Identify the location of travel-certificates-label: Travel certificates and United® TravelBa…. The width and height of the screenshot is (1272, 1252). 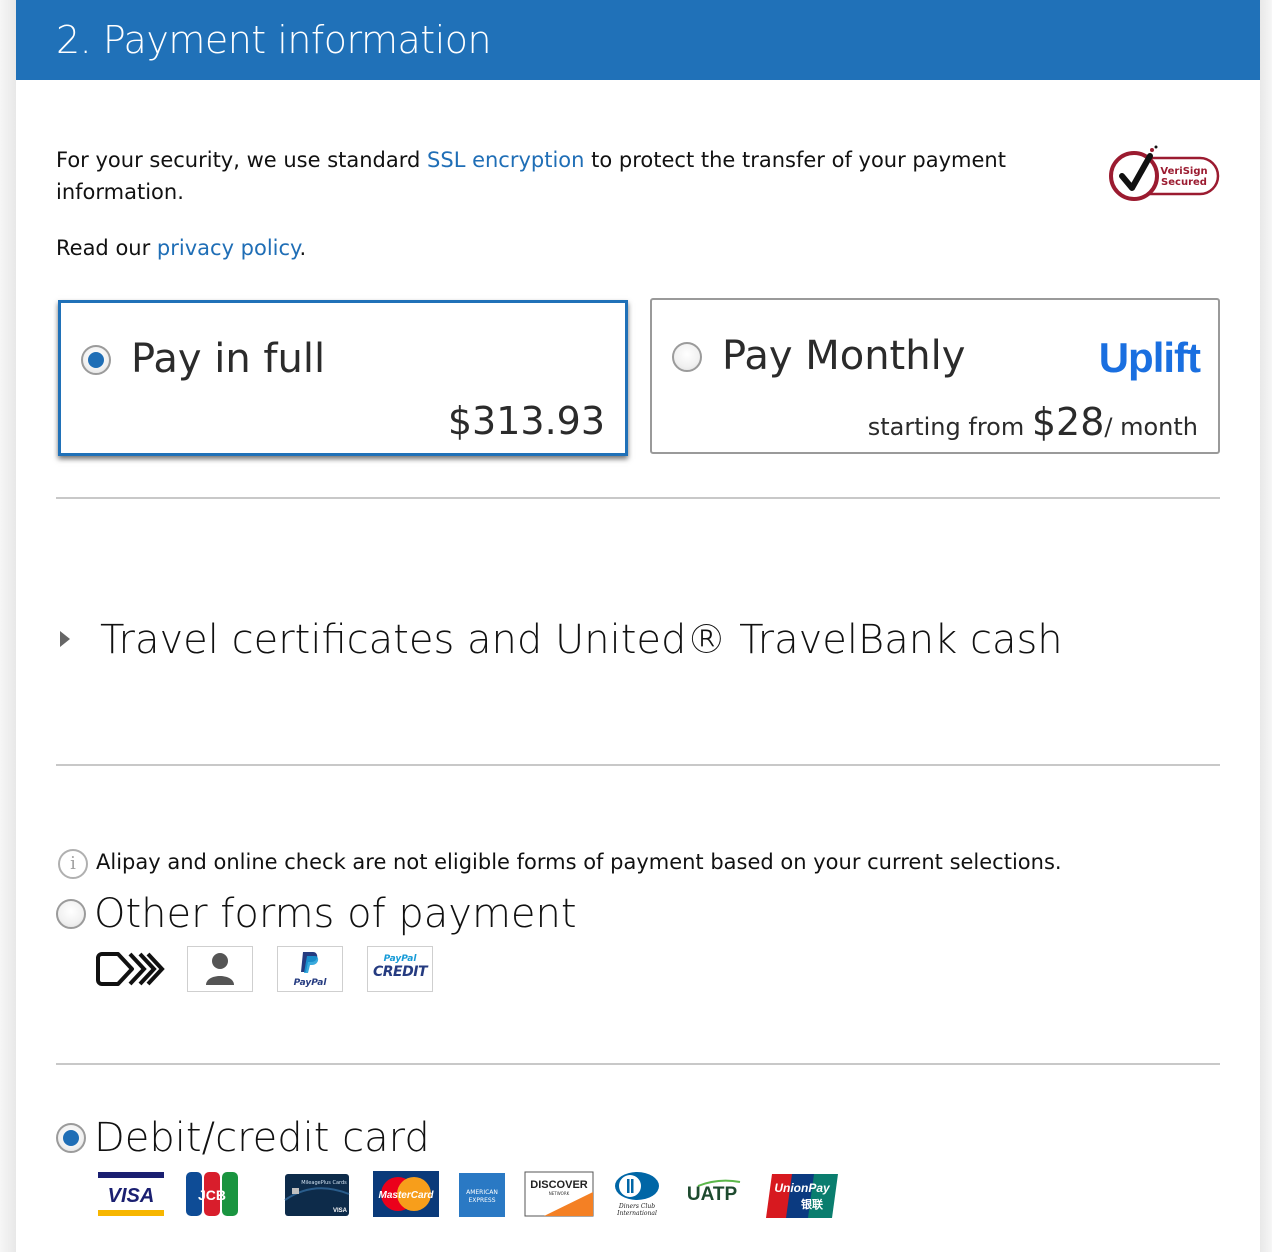
(581, 640).